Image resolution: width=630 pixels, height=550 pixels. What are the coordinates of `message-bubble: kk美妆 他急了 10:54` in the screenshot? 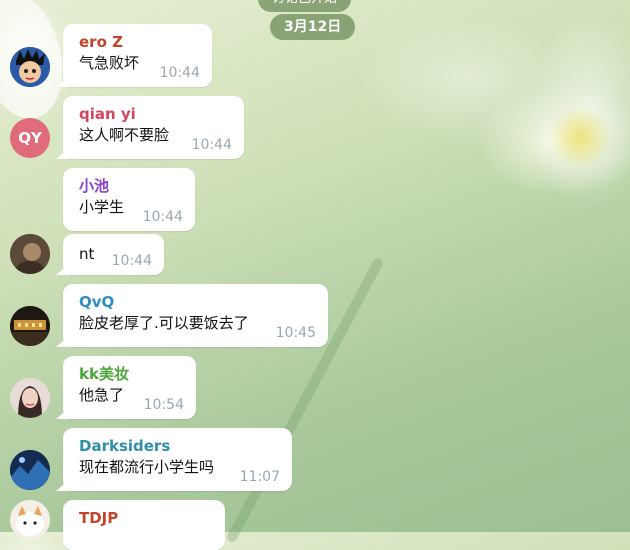 It's located at (129, 387).